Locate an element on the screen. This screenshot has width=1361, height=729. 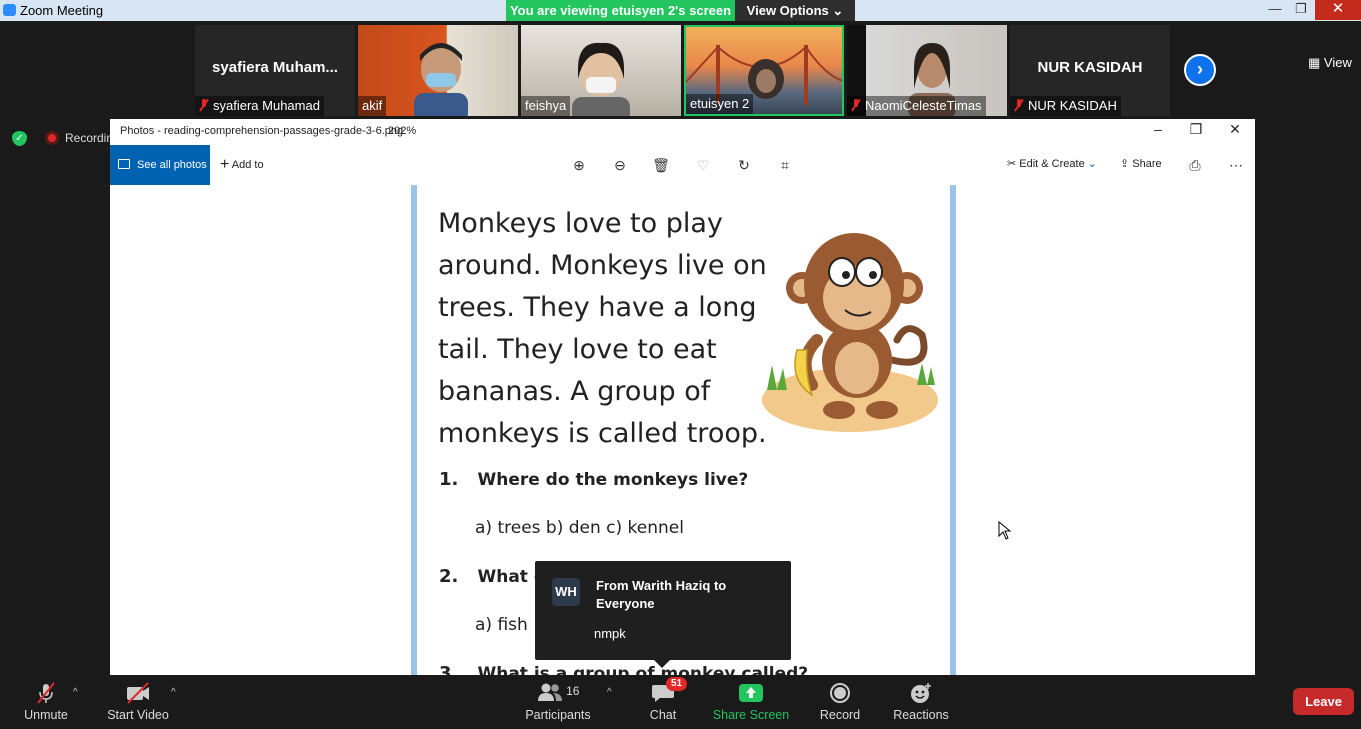
grid-icon: ▦ is located at coordinates (1314, 62).